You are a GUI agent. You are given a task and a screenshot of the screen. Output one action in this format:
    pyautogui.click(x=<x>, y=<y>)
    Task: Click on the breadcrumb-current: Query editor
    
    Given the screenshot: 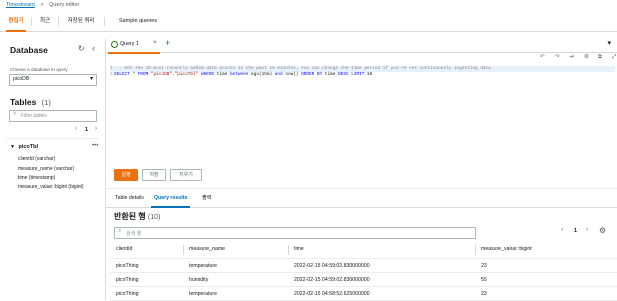 What is the action you would take?
    pyautogui.click(x=64, y=5)
    